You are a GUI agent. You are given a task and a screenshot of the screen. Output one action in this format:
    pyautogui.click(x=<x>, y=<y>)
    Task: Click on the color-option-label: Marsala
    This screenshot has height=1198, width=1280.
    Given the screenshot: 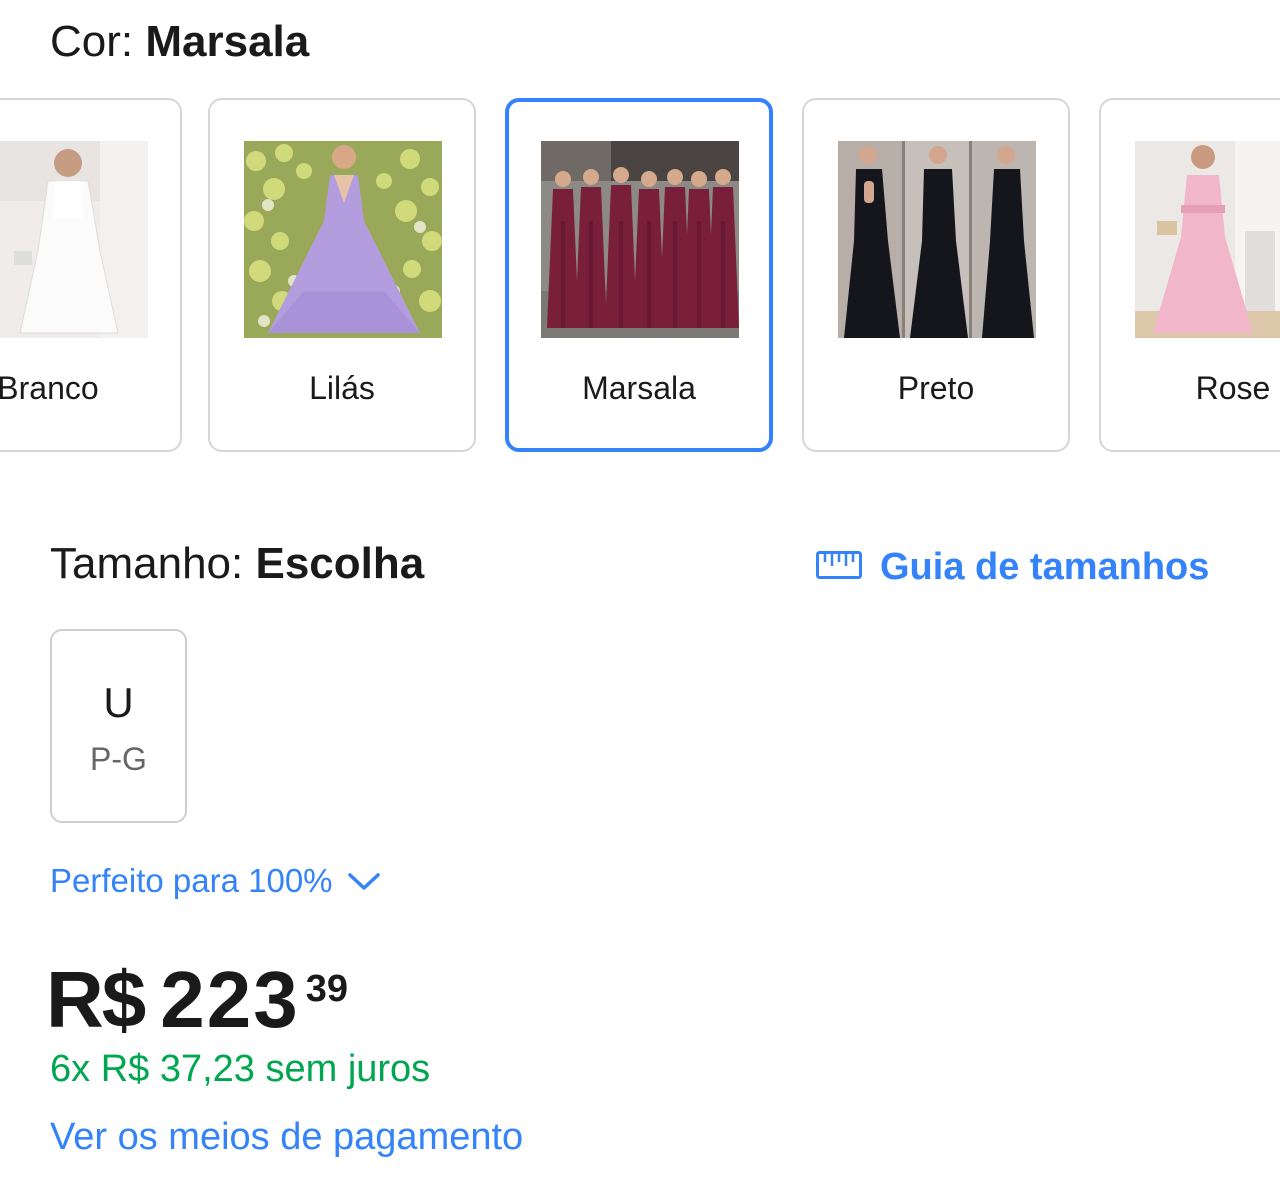 What is the action you would take?
    pyautogui.click(x=639, y=388)
    